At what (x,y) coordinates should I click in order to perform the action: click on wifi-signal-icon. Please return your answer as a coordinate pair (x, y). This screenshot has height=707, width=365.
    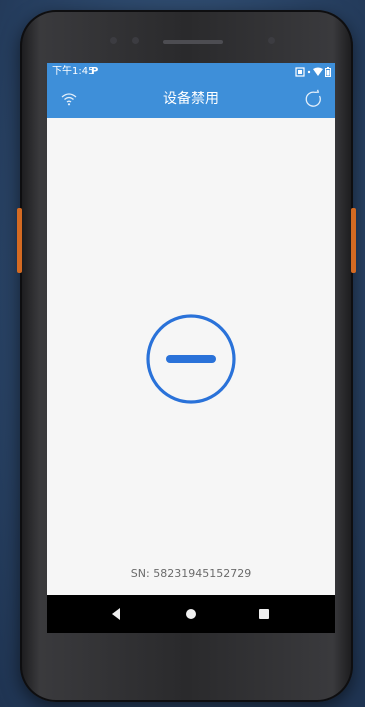
    Looking at the image, I should click on (318, 71).